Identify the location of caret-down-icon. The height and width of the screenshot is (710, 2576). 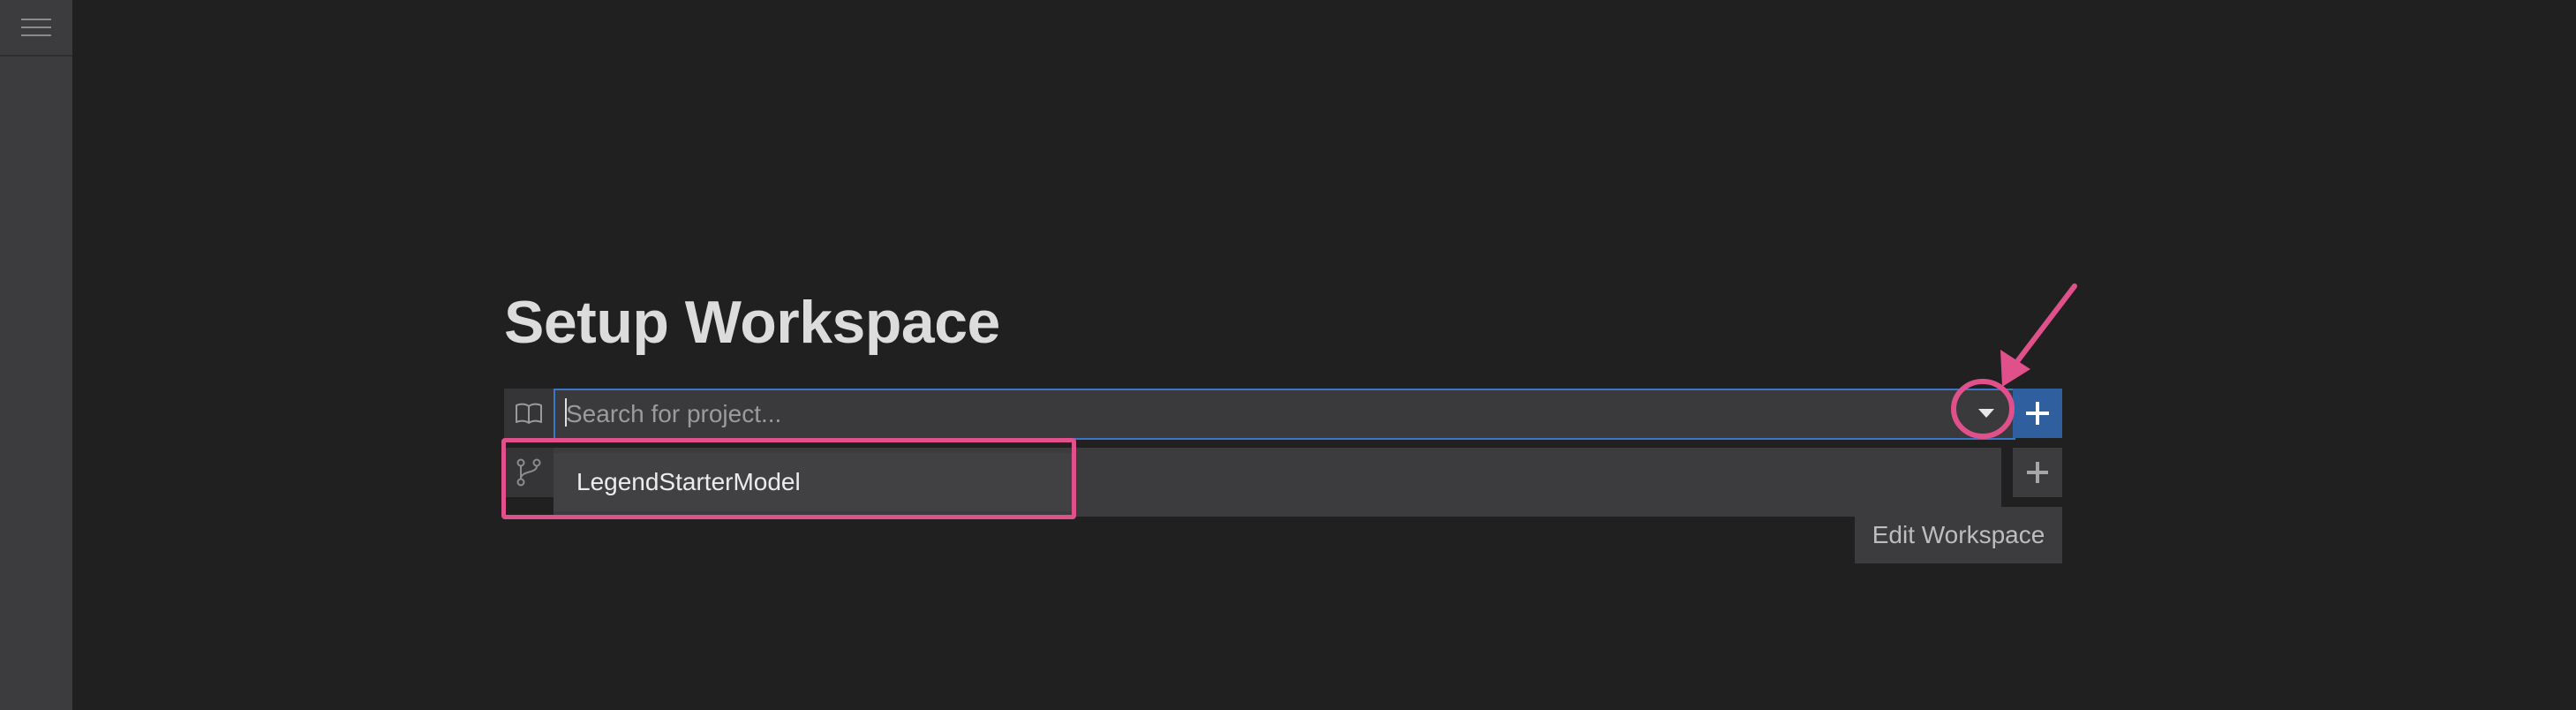
(1986, 413).